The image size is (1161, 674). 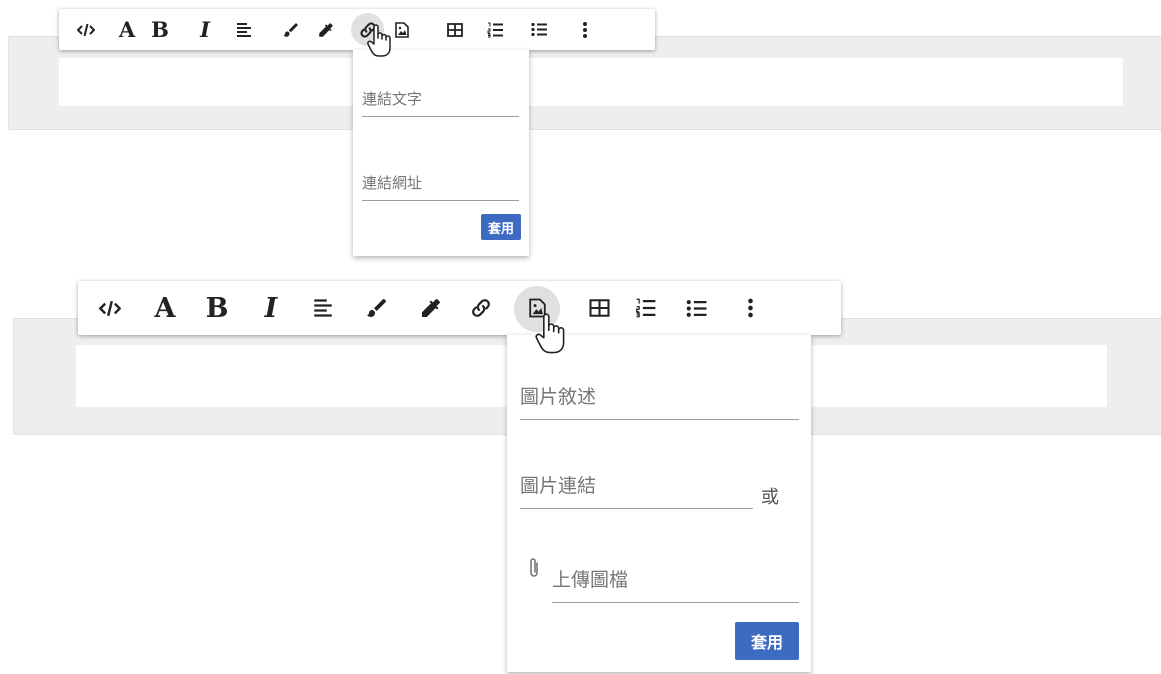 I want to click on image-apply-button: 套用, so click(x=767, y=641).